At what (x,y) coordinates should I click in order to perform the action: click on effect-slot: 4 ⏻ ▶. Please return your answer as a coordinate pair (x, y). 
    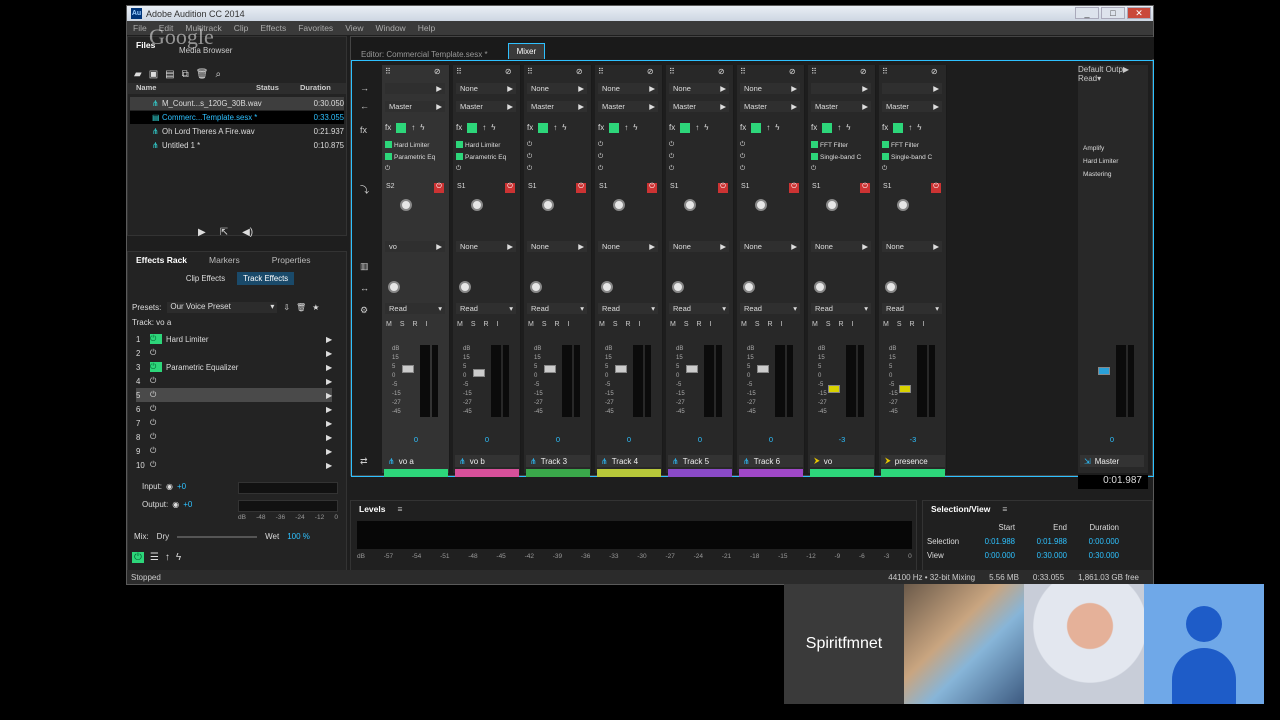
    Looking at the image, I should click on (234, 381).